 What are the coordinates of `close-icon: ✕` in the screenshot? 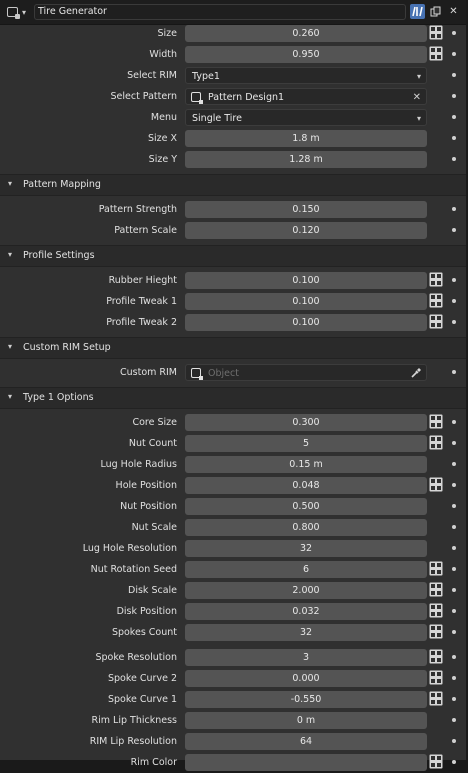 It's located at (453, 11).